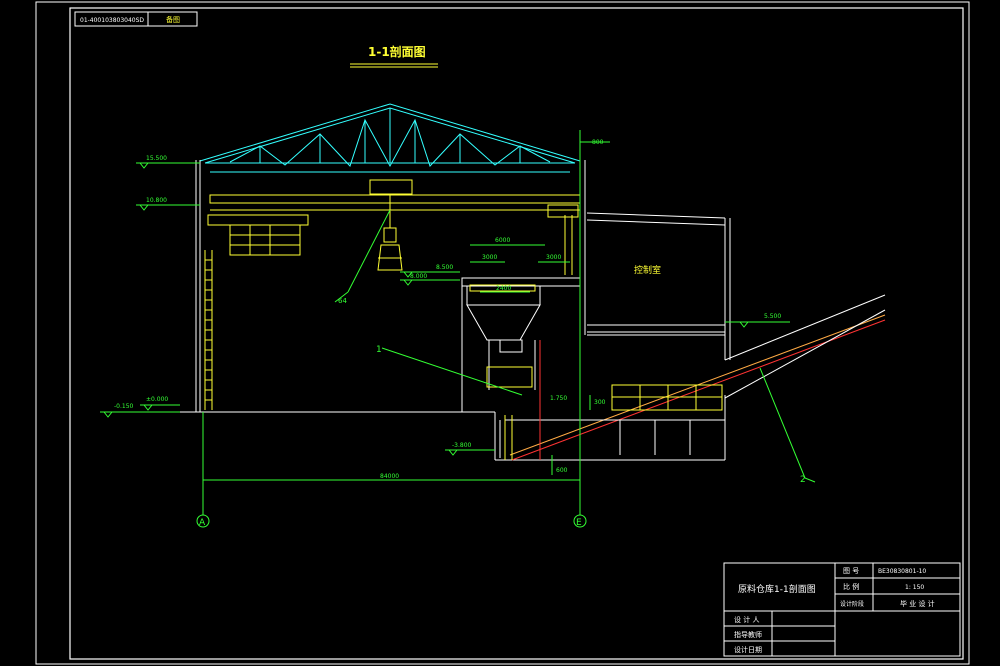  I want to click on dim-3000b: 3000, so click(553, 257).